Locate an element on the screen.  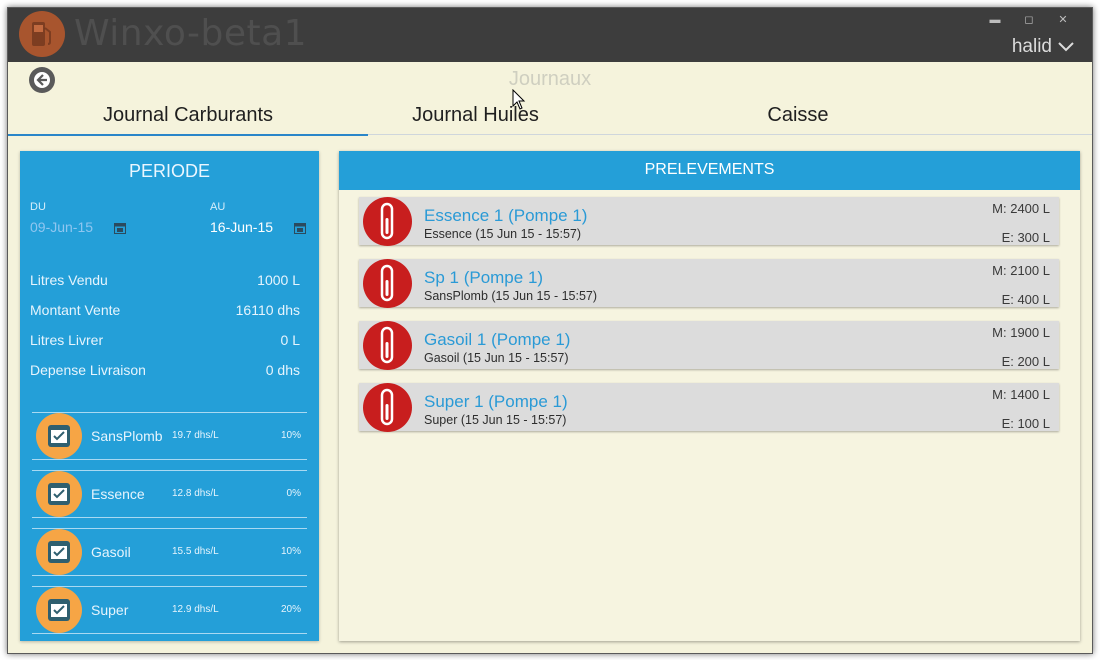
stat-value: 16110 dhs is located at coordinates (267, 310).